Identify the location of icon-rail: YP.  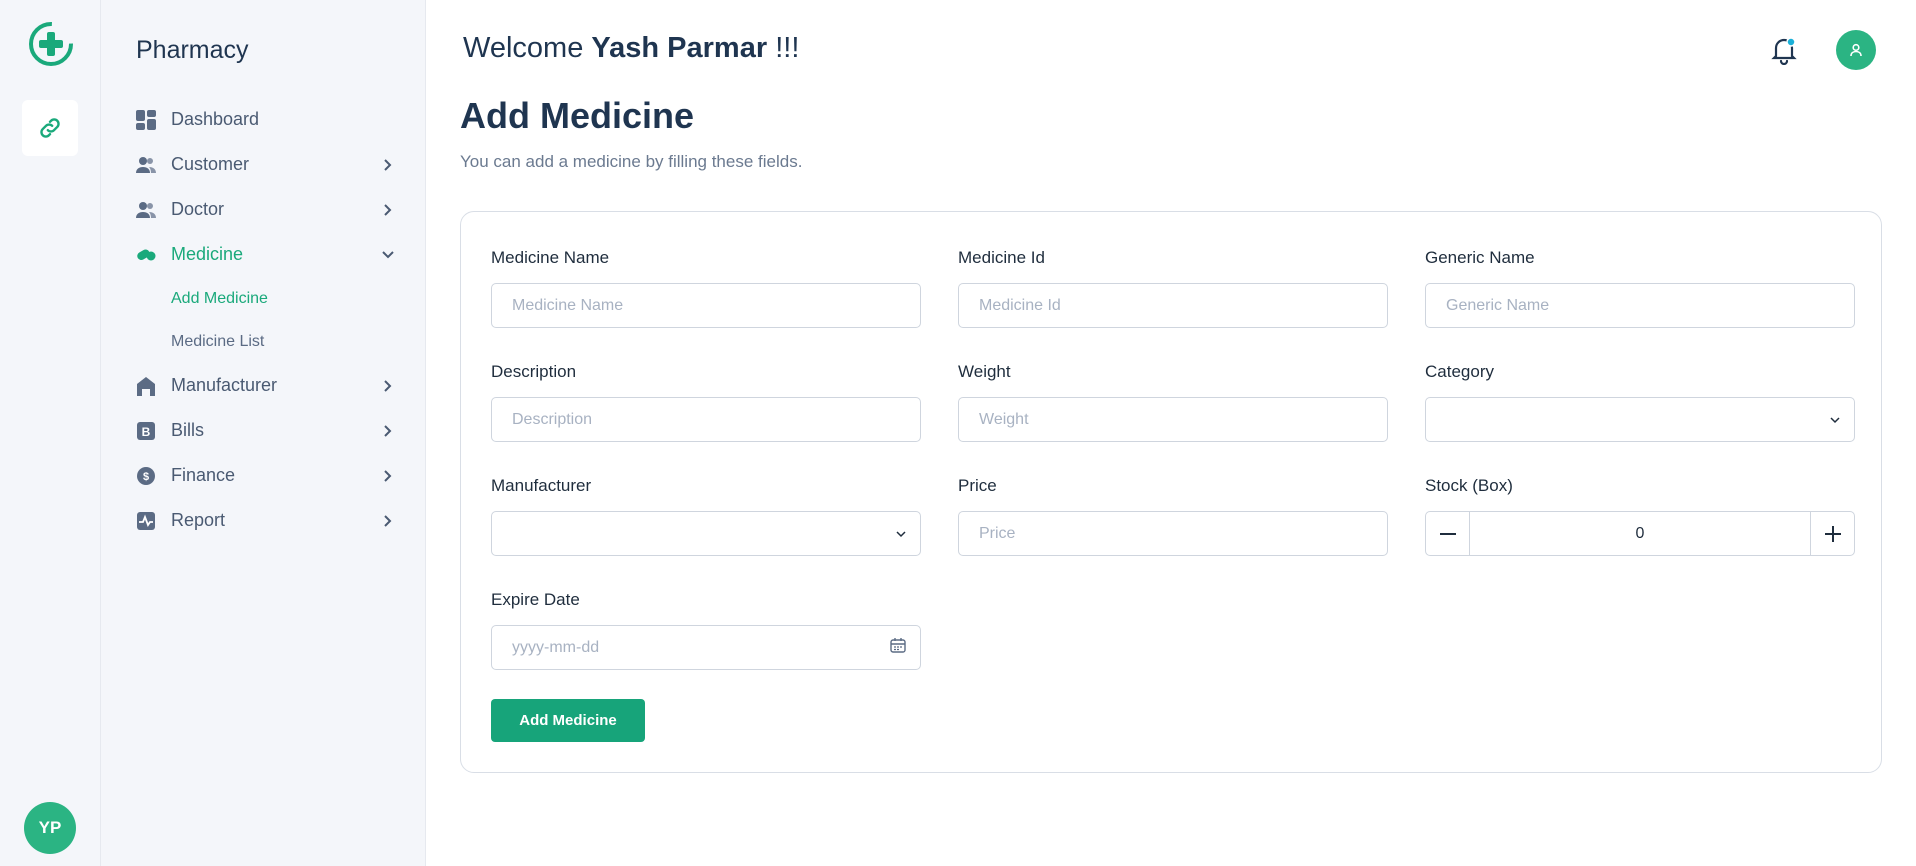
(50, 433).